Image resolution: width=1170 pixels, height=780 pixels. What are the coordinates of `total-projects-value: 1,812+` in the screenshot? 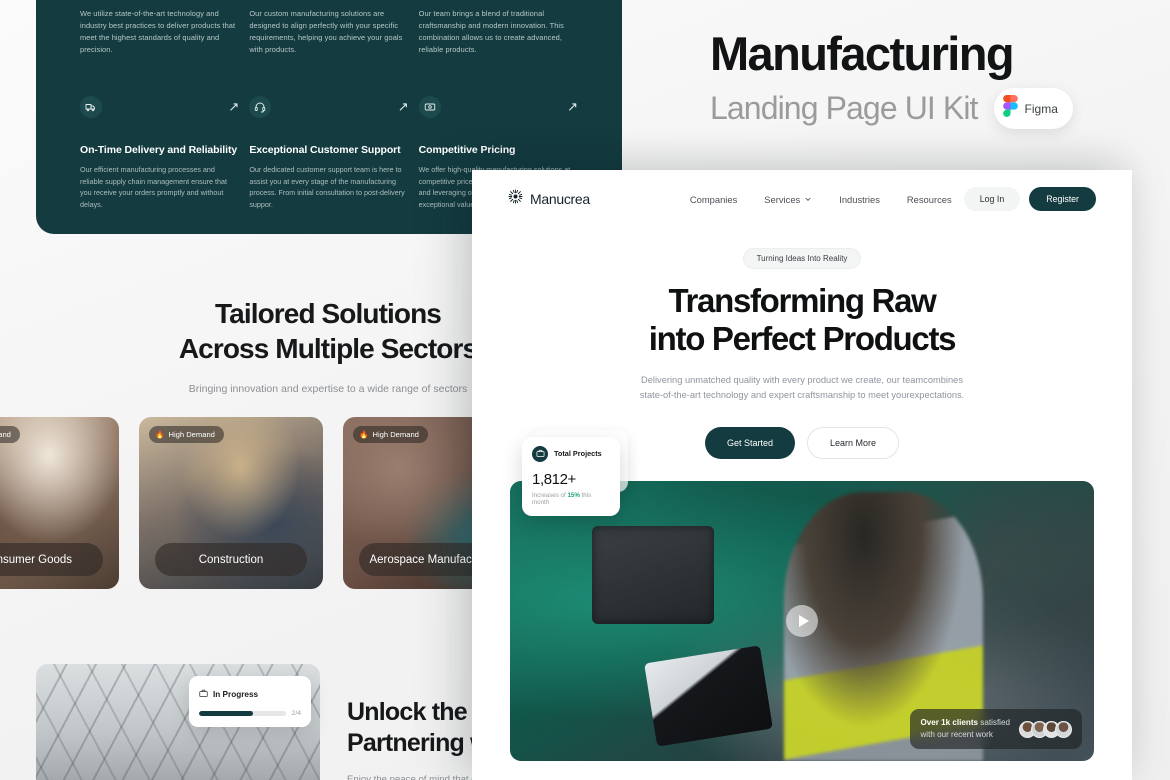 It's located at (554, 479).